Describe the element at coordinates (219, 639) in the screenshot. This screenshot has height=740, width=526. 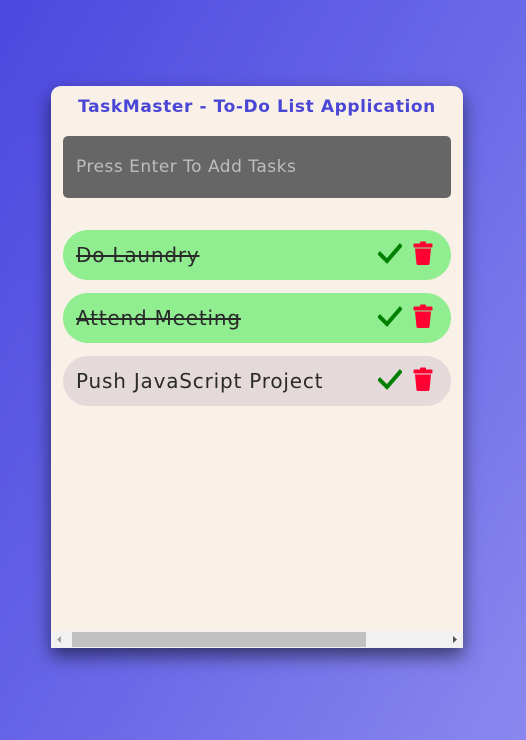
I see `scrollbar-thumb` at that location.